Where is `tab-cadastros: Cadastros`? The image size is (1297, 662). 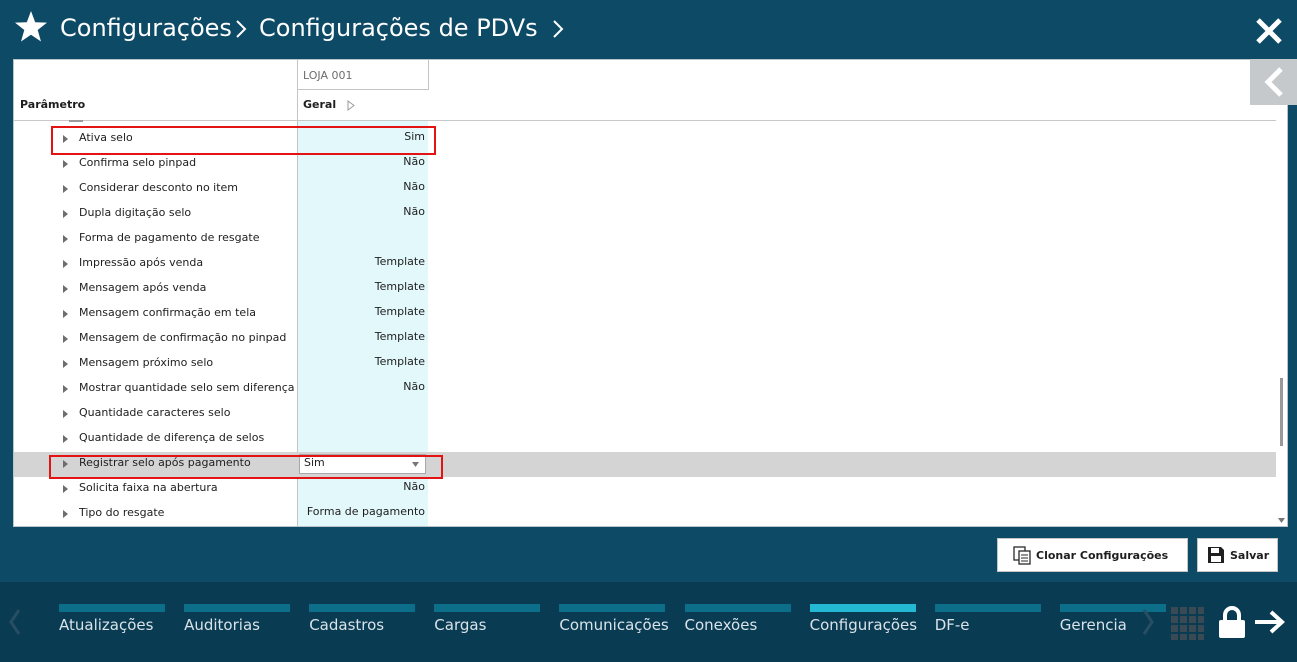
tab-cadastros: Cadastros is located at coordinates (362, 624).